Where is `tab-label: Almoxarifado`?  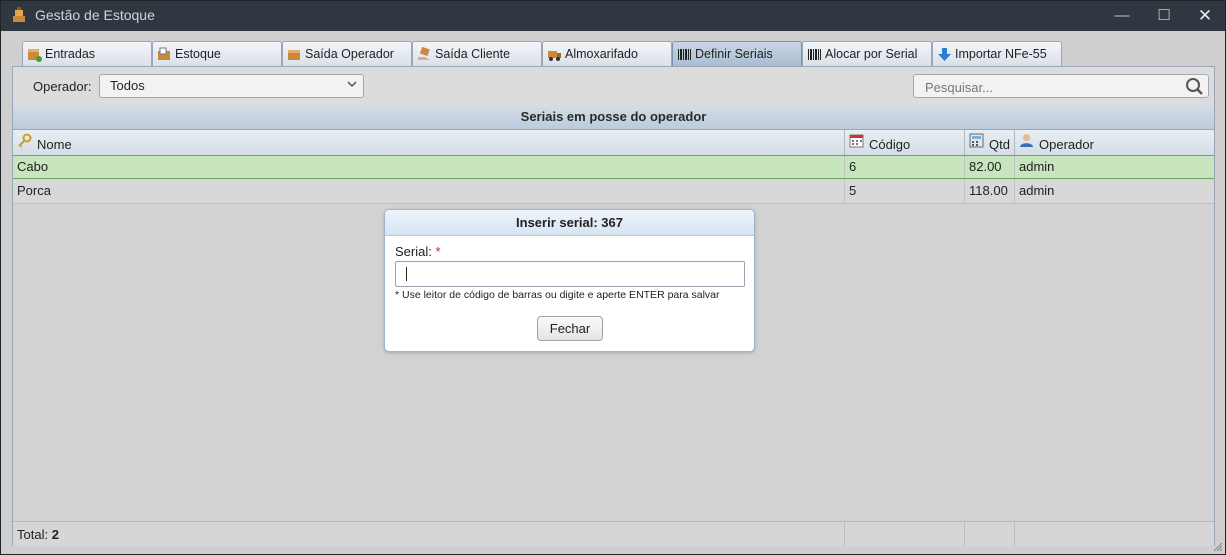 tab-label: Almoxarifado is located at coordinates (601, 54).